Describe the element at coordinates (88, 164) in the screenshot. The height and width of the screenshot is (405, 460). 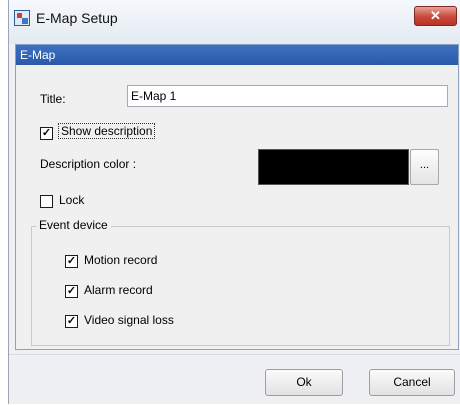
I see `description-color-label: Description color :` at that location.